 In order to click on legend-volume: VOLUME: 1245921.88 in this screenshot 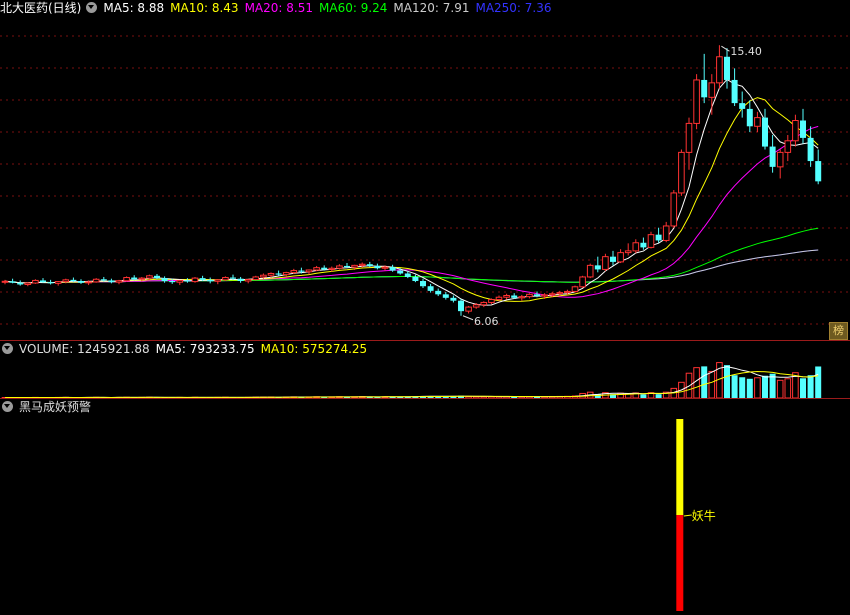, I will do `click(84, 349)`.